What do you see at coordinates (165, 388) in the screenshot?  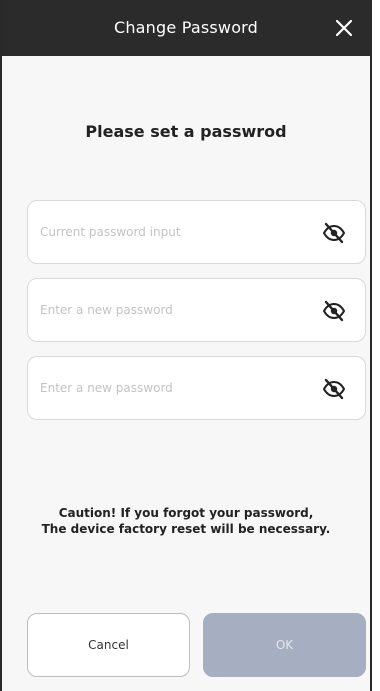 I see `confirm-password-input` at bounding box center [165, 388].